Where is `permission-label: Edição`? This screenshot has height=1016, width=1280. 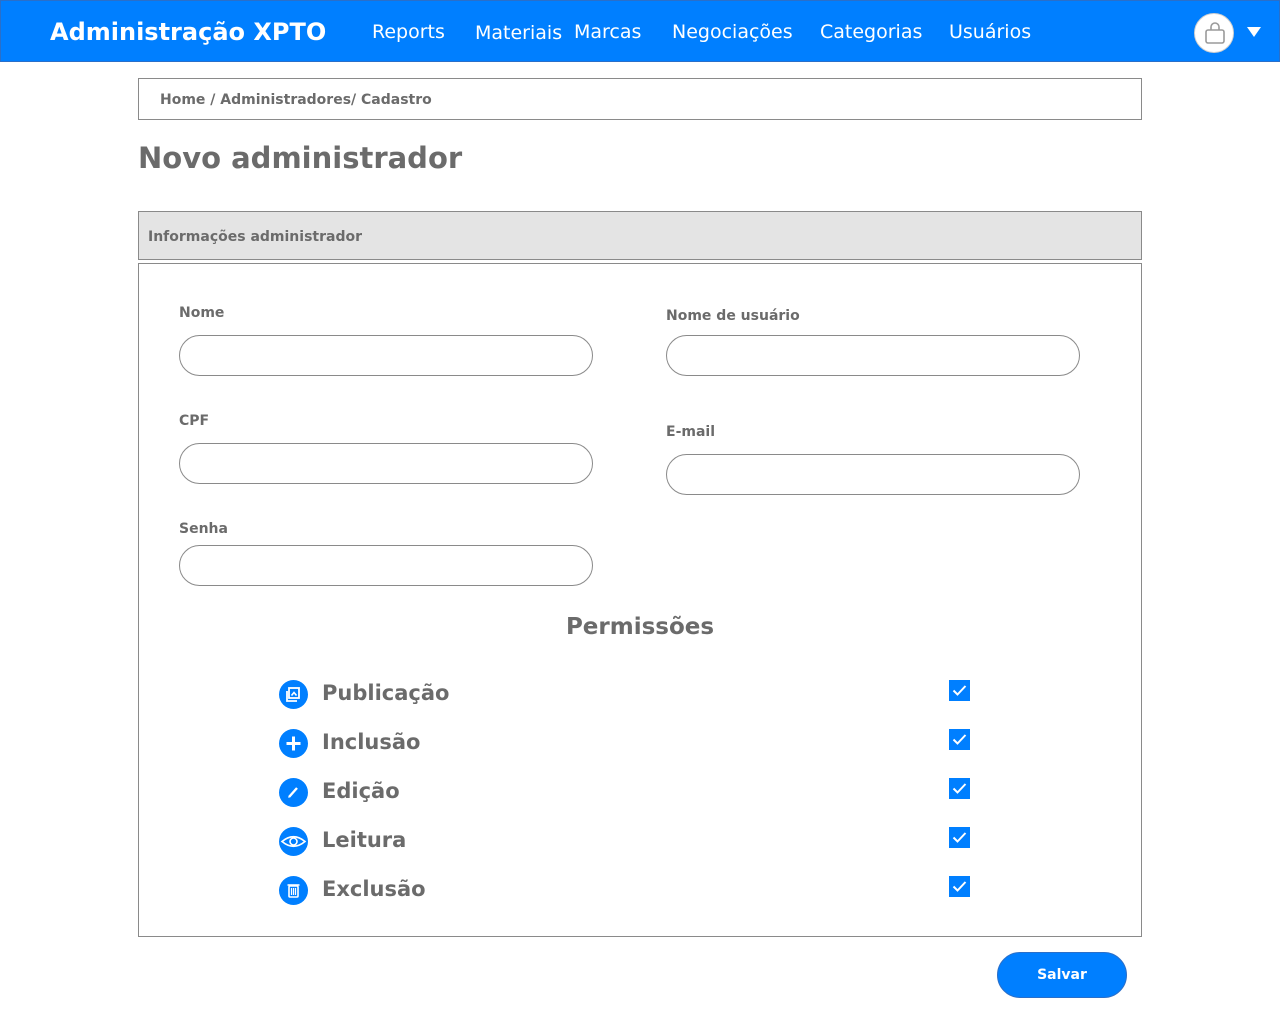 permission-label: Edição is located at coordinates (361, 791).